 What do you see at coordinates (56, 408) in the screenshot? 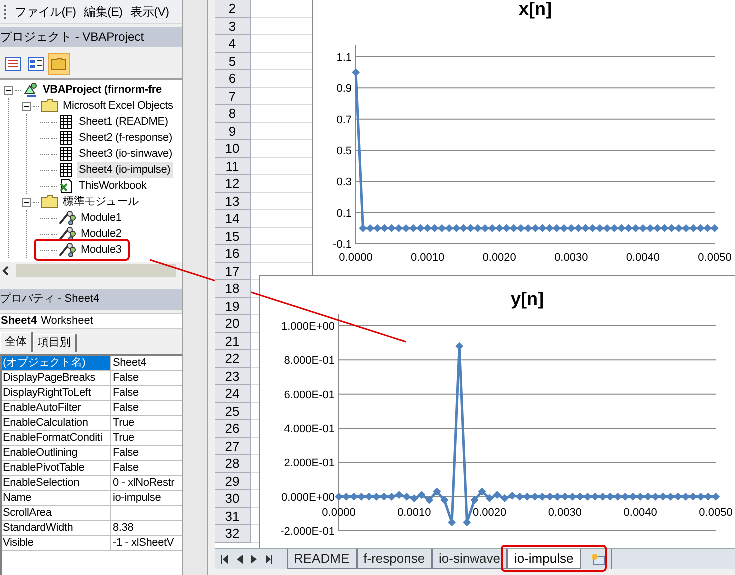
I see `property-name: EnableAutoFilter` at bounding box center [56, 408].